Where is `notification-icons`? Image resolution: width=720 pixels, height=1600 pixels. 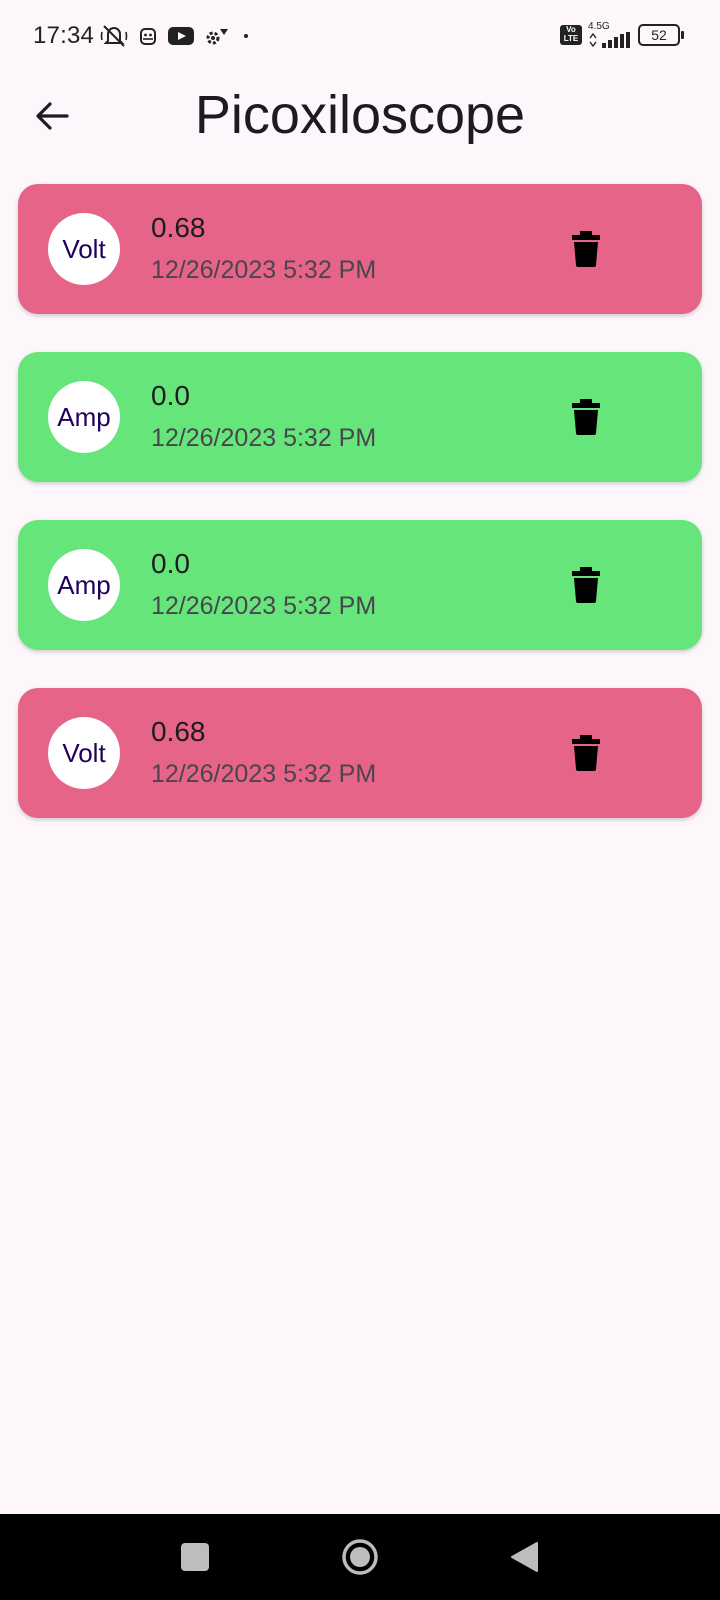
notification-icons is located at coordinates (176, 36).